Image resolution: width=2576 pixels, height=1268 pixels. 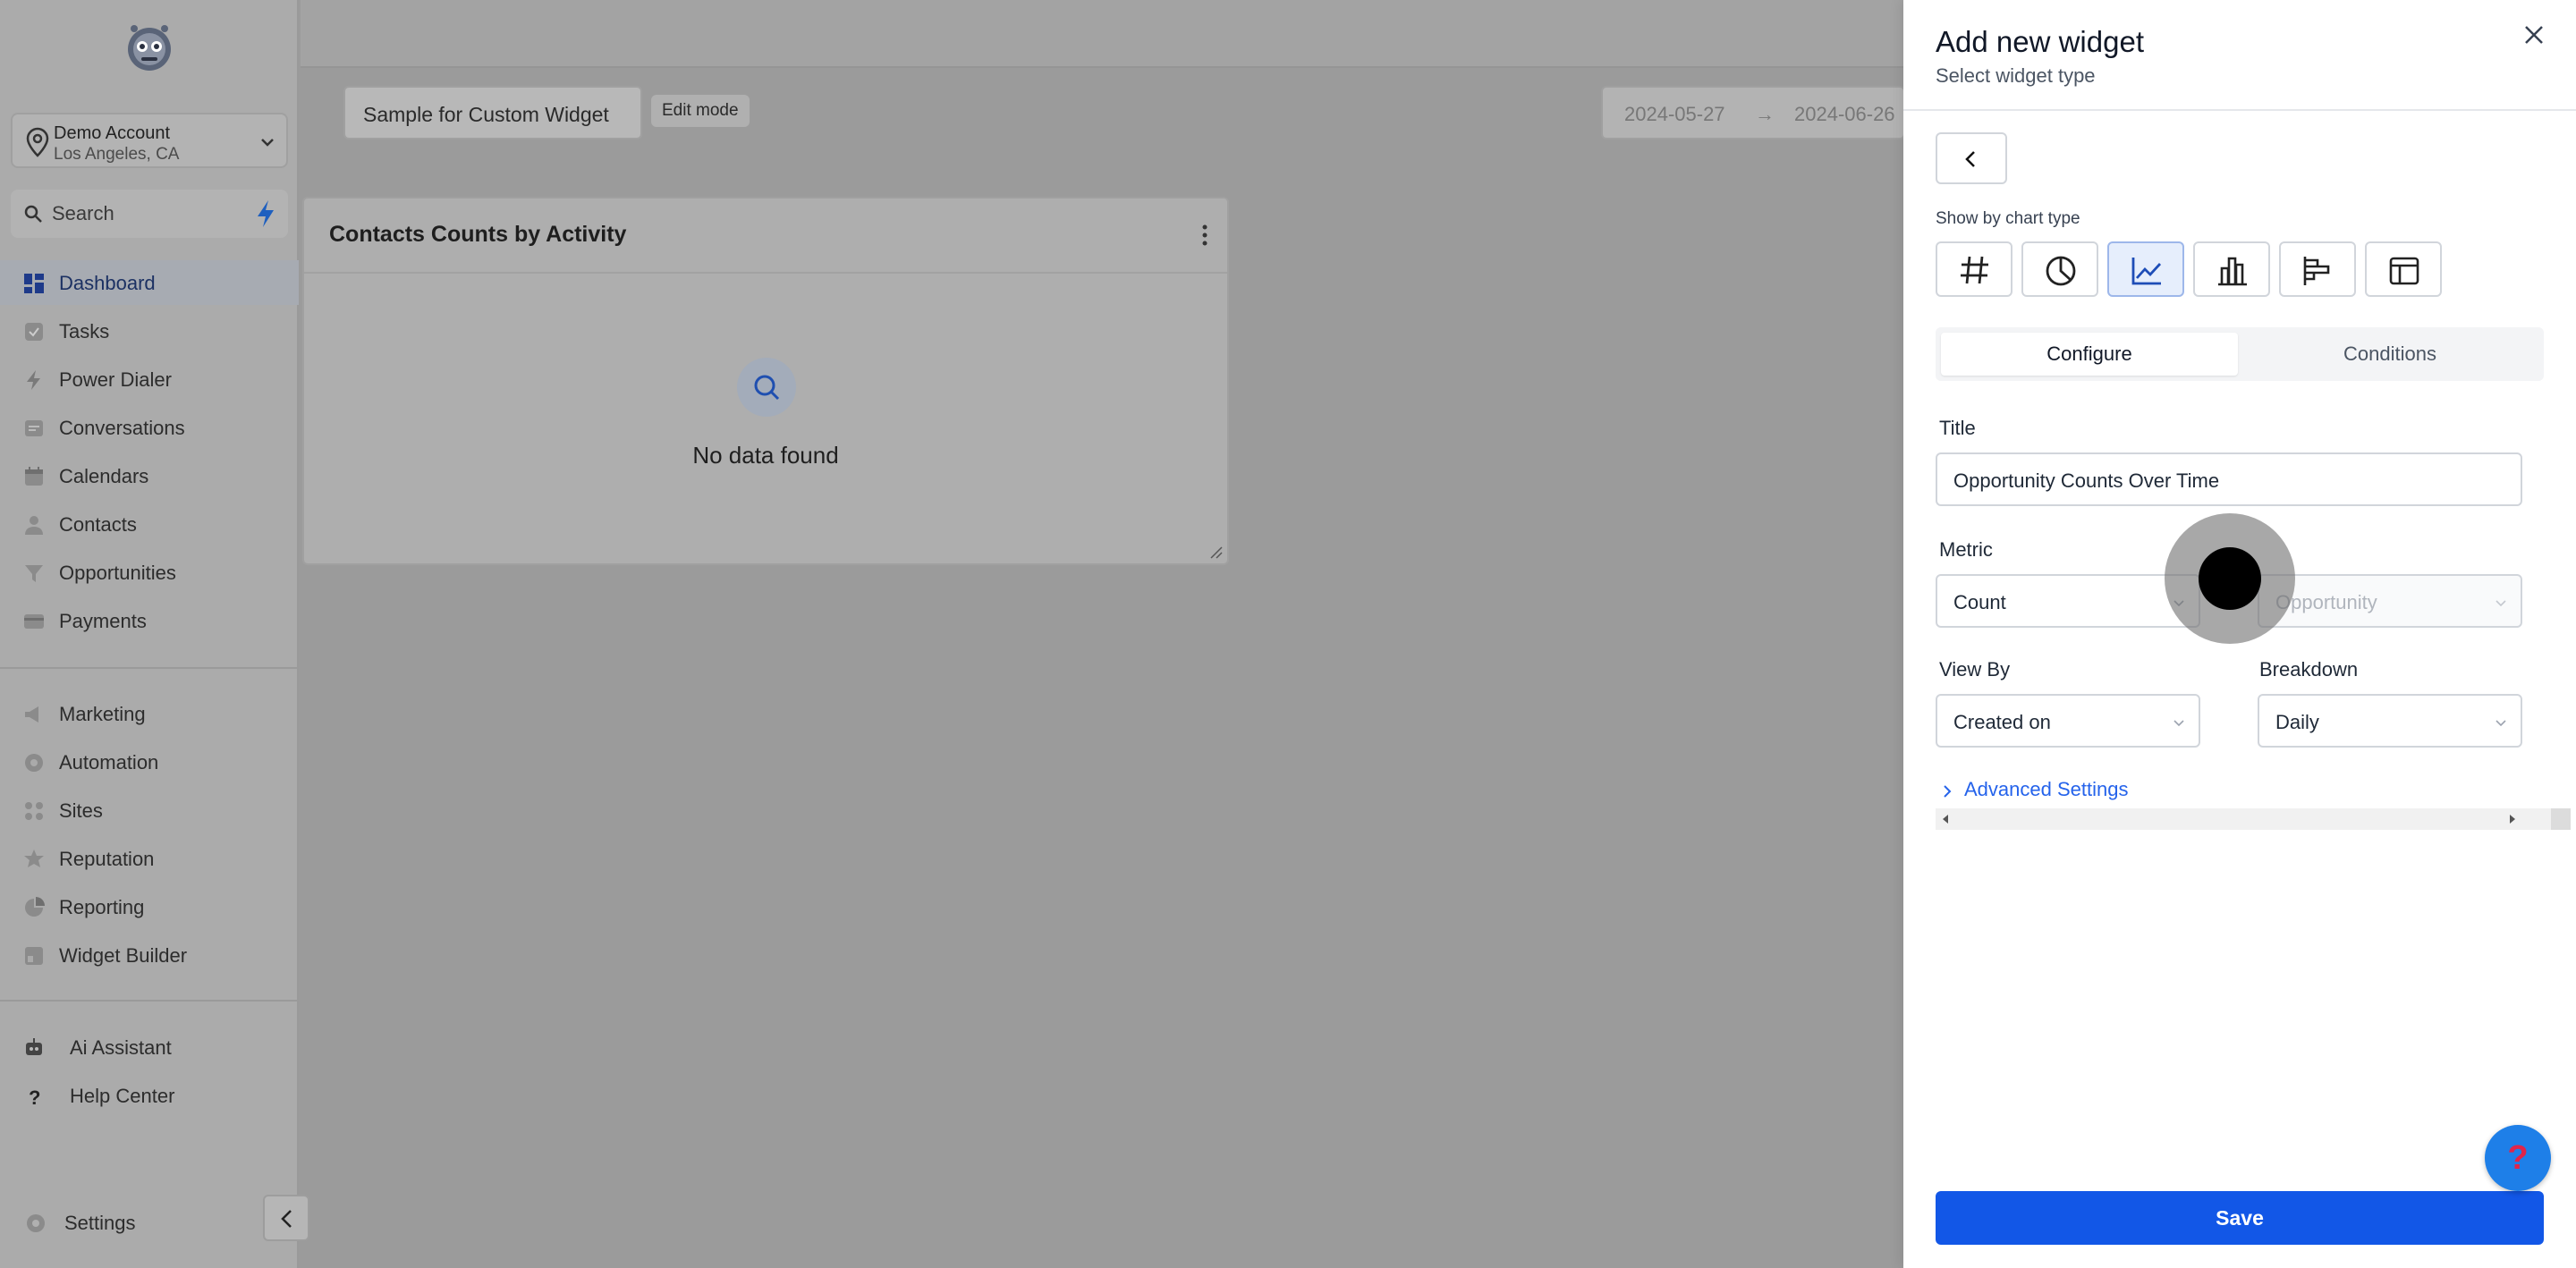 I want to click on hash-icon, so click(x=1974, y=270).